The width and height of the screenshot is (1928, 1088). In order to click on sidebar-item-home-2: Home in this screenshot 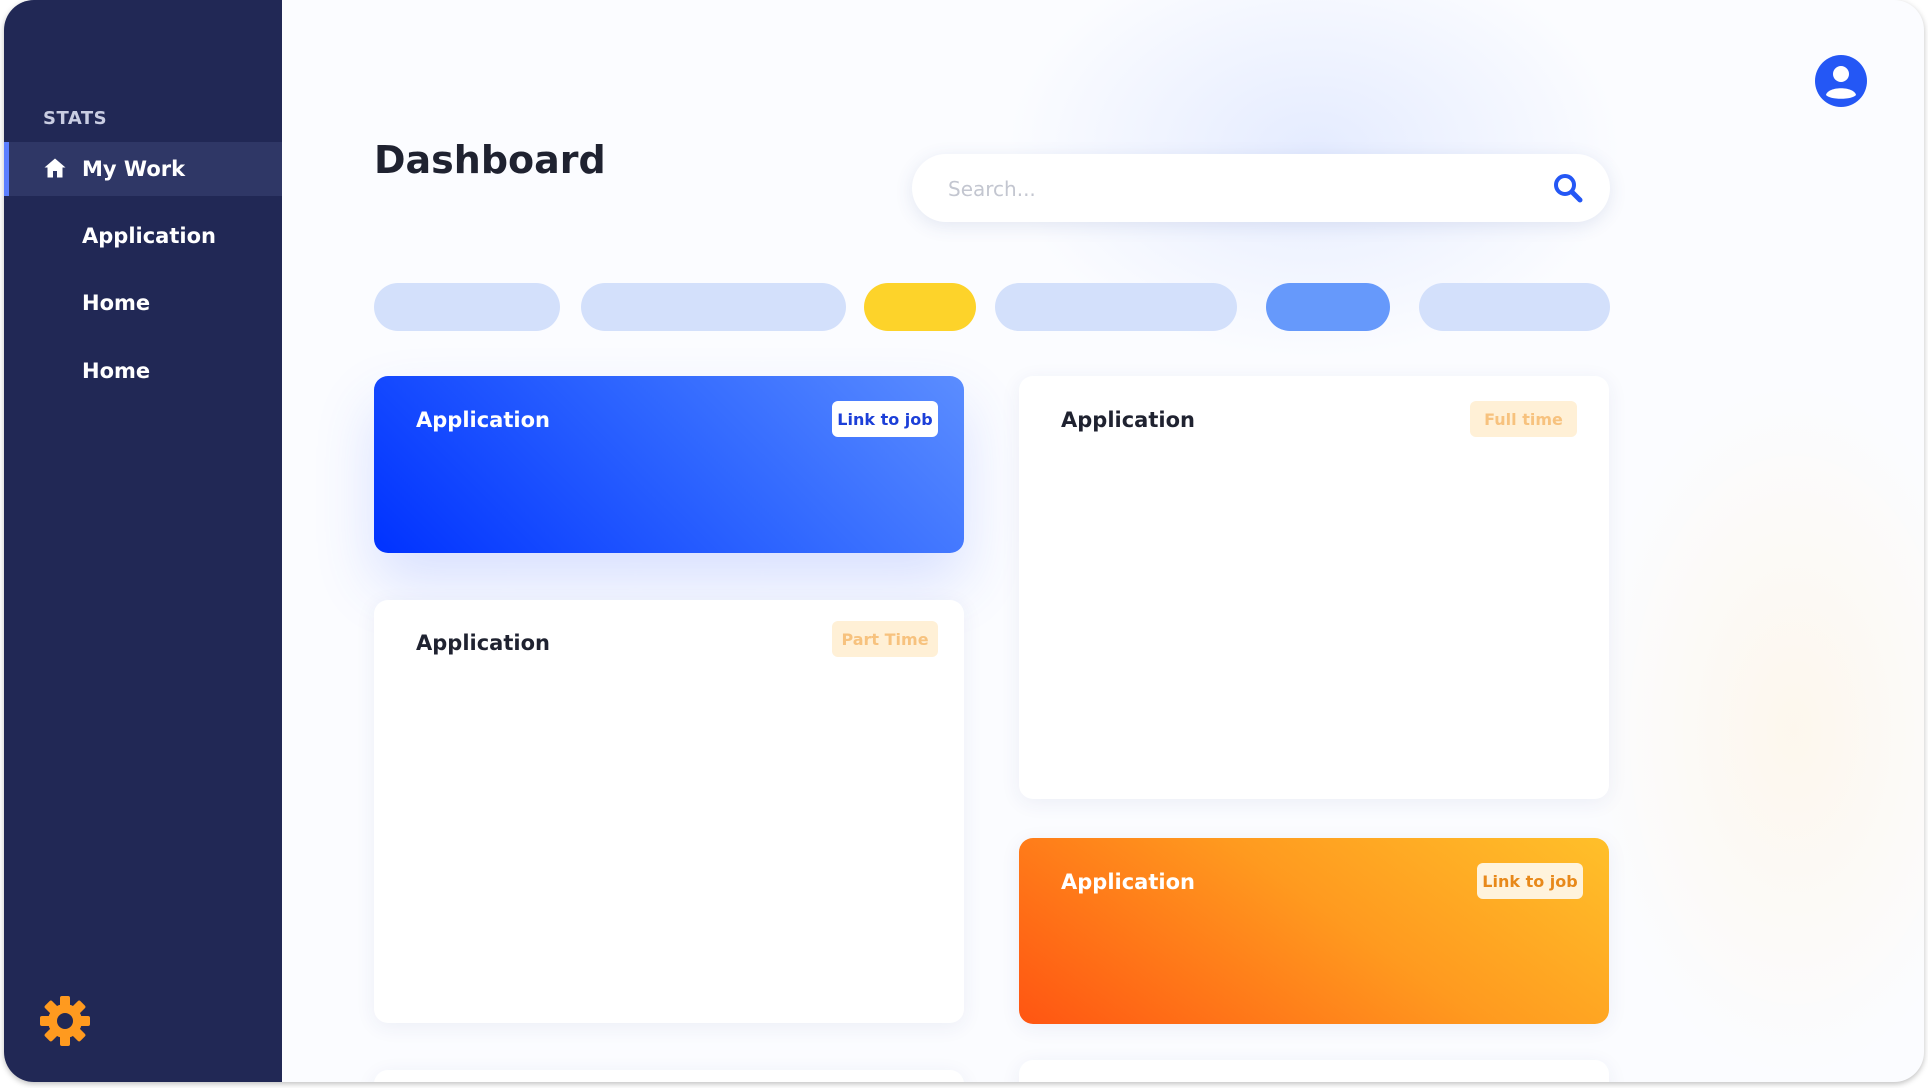, I will do `click(143, 371)`.